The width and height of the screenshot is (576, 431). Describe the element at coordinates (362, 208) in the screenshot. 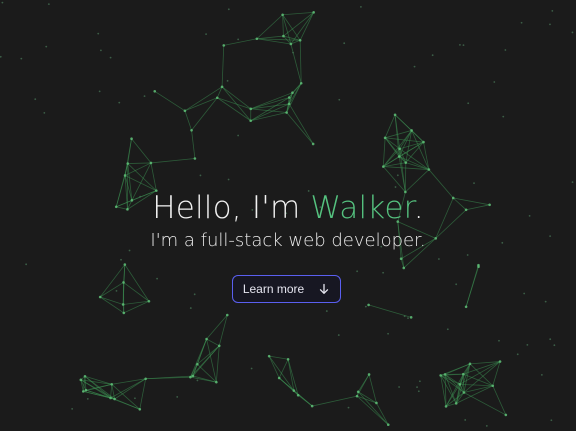

I see `headline-name: Walker` at that location.